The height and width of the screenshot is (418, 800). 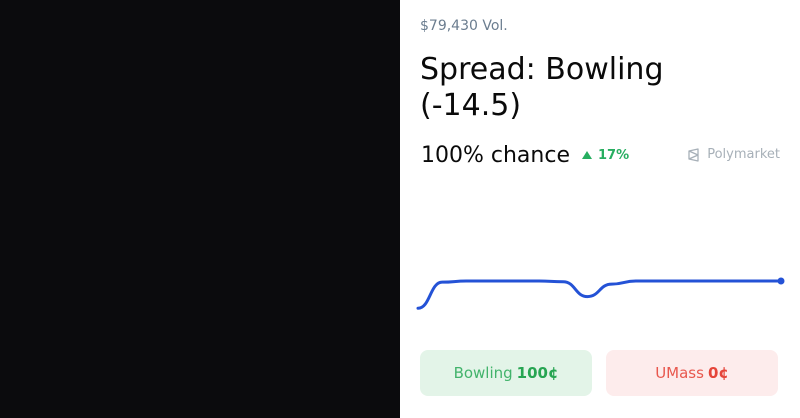 What do you see at coordinates (679, 373) in the screenshot?
I see `no-label: UMass` at bounding box center [679, 373].